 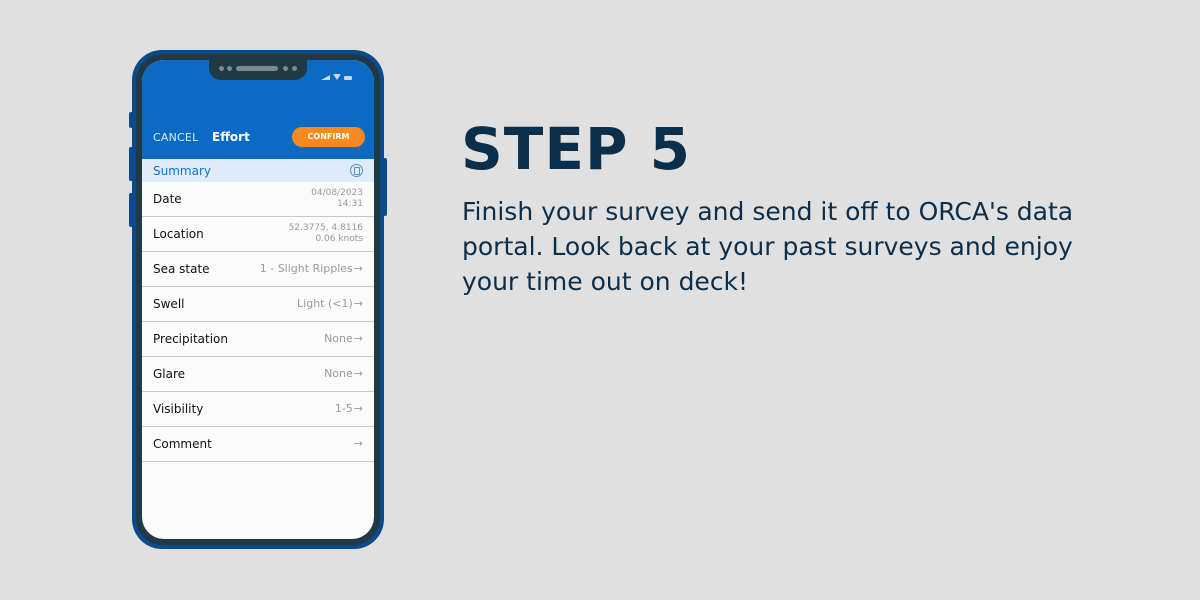 I want to click on phone-side-button, so click(x=131, y=120).